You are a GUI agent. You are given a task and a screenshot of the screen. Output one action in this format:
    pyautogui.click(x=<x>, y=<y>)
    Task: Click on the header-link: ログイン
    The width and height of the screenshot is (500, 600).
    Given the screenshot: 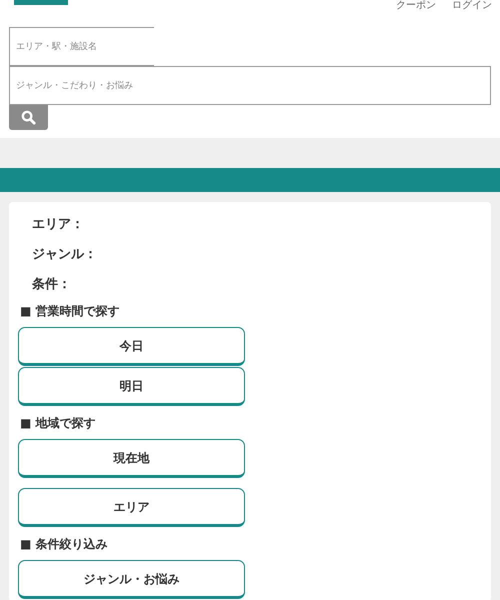 What is the action you would take?
    pyautogui.click(x=472, y=7)
    